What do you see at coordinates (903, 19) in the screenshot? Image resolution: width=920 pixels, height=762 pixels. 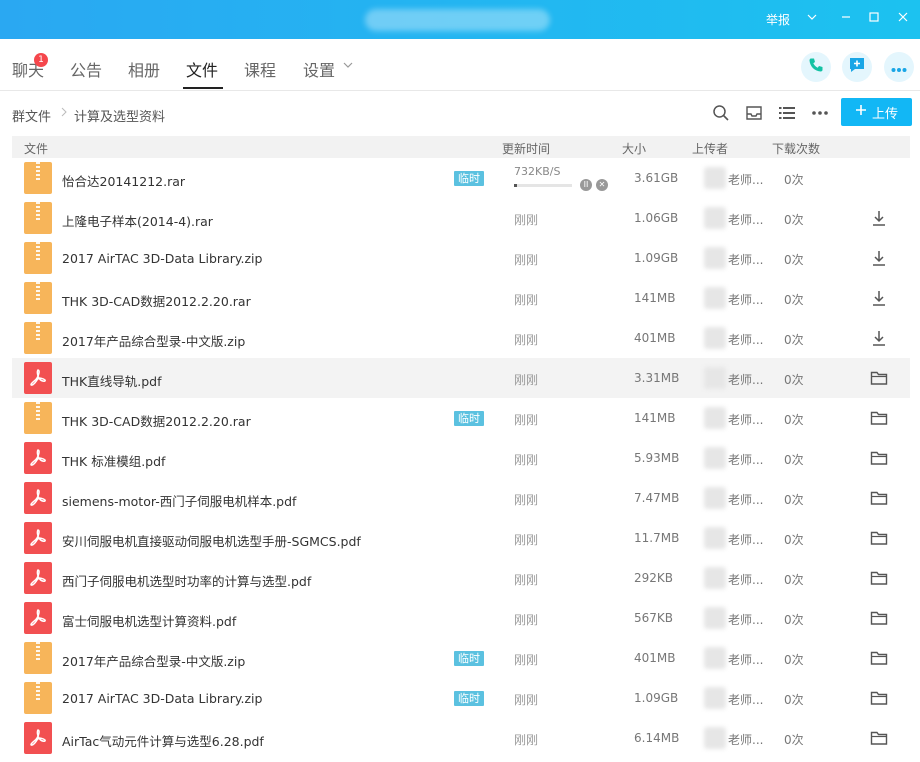 I see `close-icon` at bounding box center [903, 19].